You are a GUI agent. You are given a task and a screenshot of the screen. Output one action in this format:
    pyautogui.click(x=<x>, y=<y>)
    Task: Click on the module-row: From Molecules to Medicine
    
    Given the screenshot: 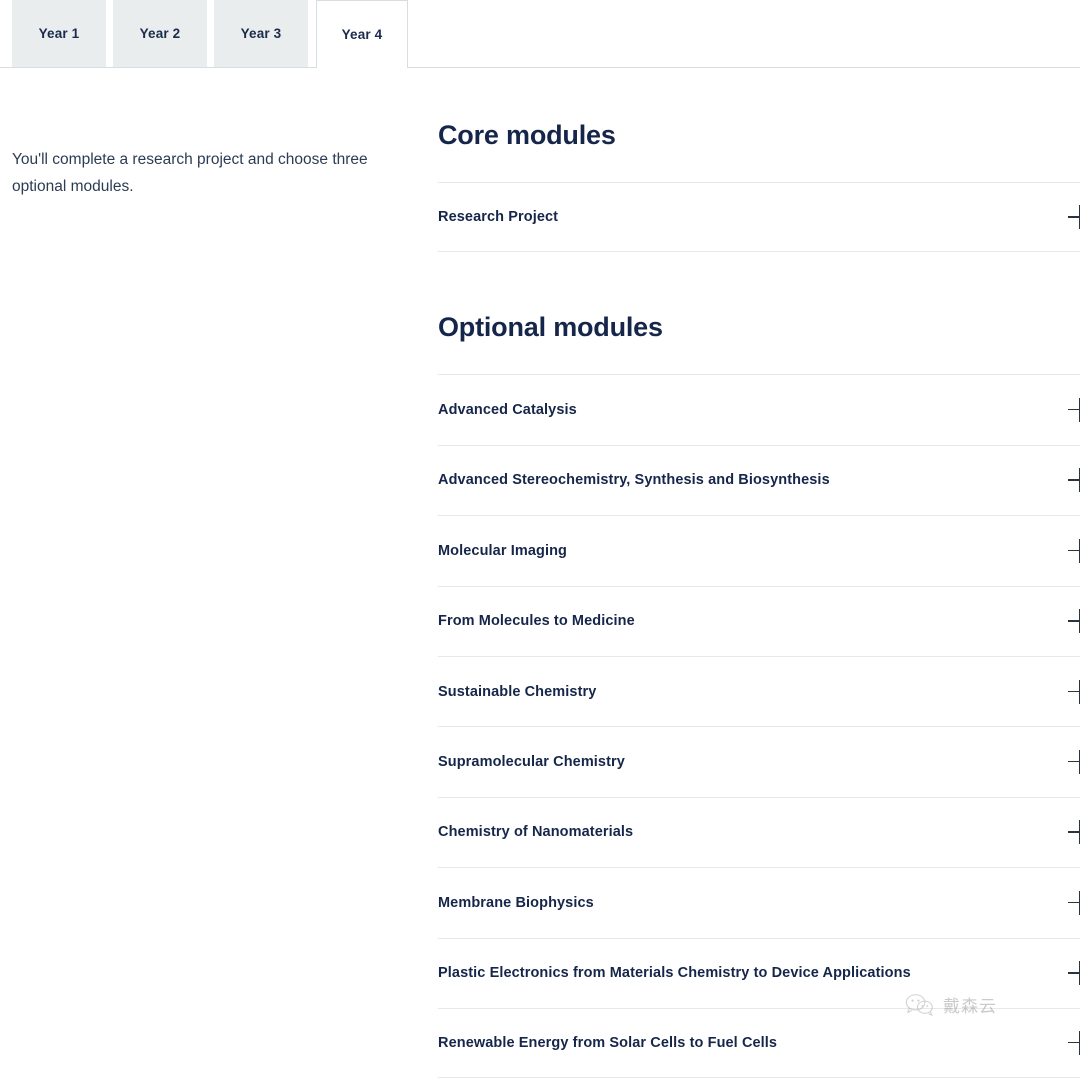 What is the action you would take?
    pyautogui.click(x=759, y=620)
    